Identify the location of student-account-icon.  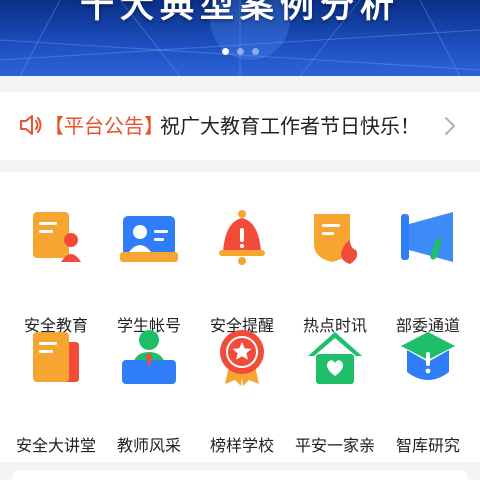
(149, 239).